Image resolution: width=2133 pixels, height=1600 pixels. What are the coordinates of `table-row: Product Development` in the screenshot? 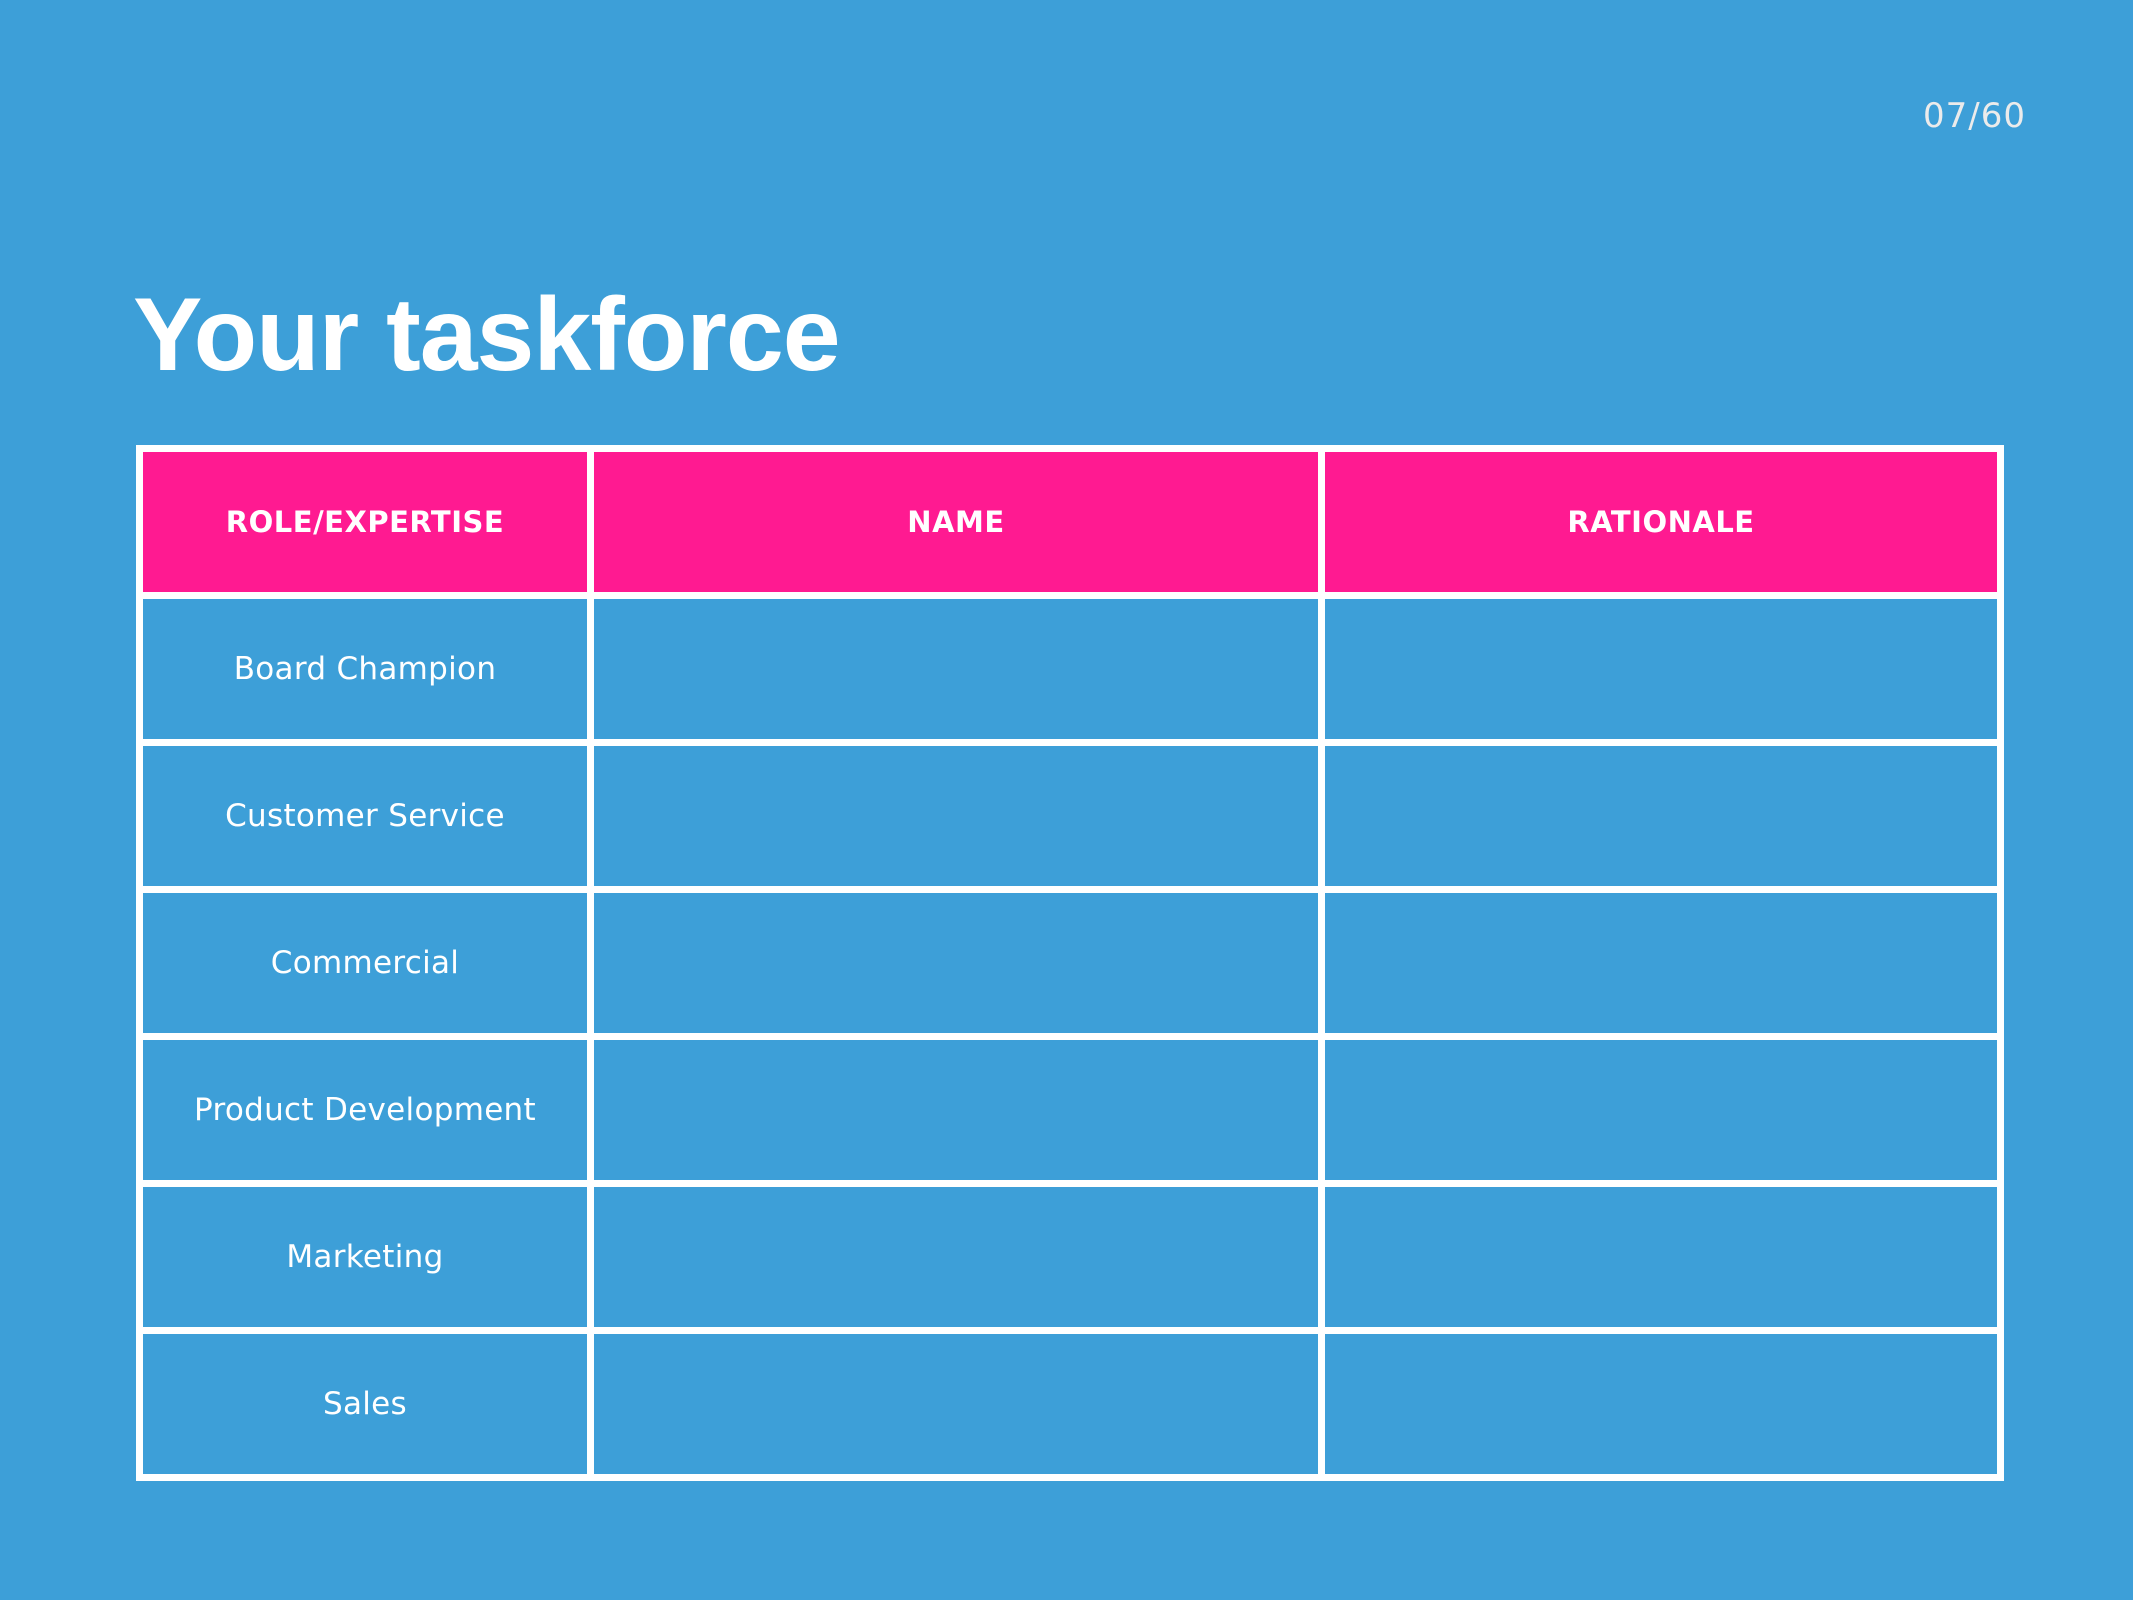 It's located at (1070, 1110).